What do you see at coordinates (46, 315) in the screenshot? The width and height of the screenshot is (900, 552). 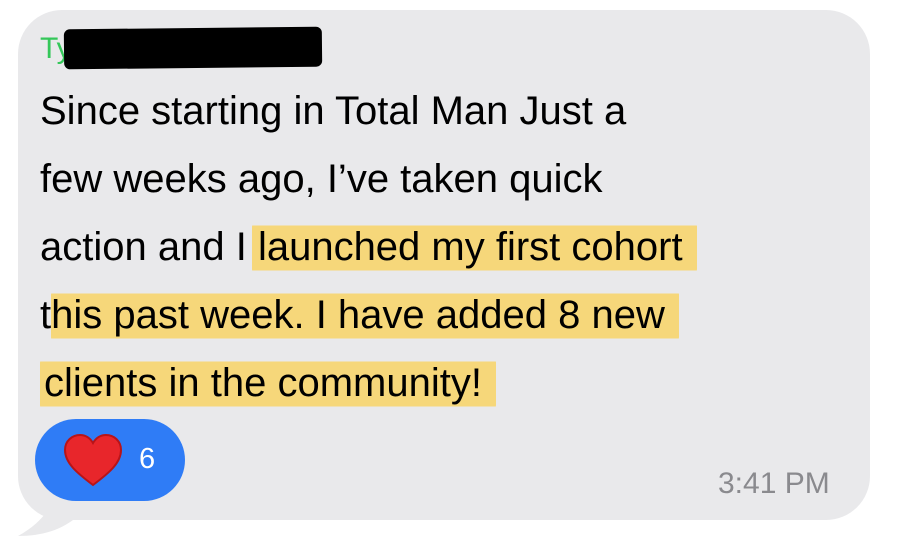 I see `line-text: t` at bounding box center [46, 315].